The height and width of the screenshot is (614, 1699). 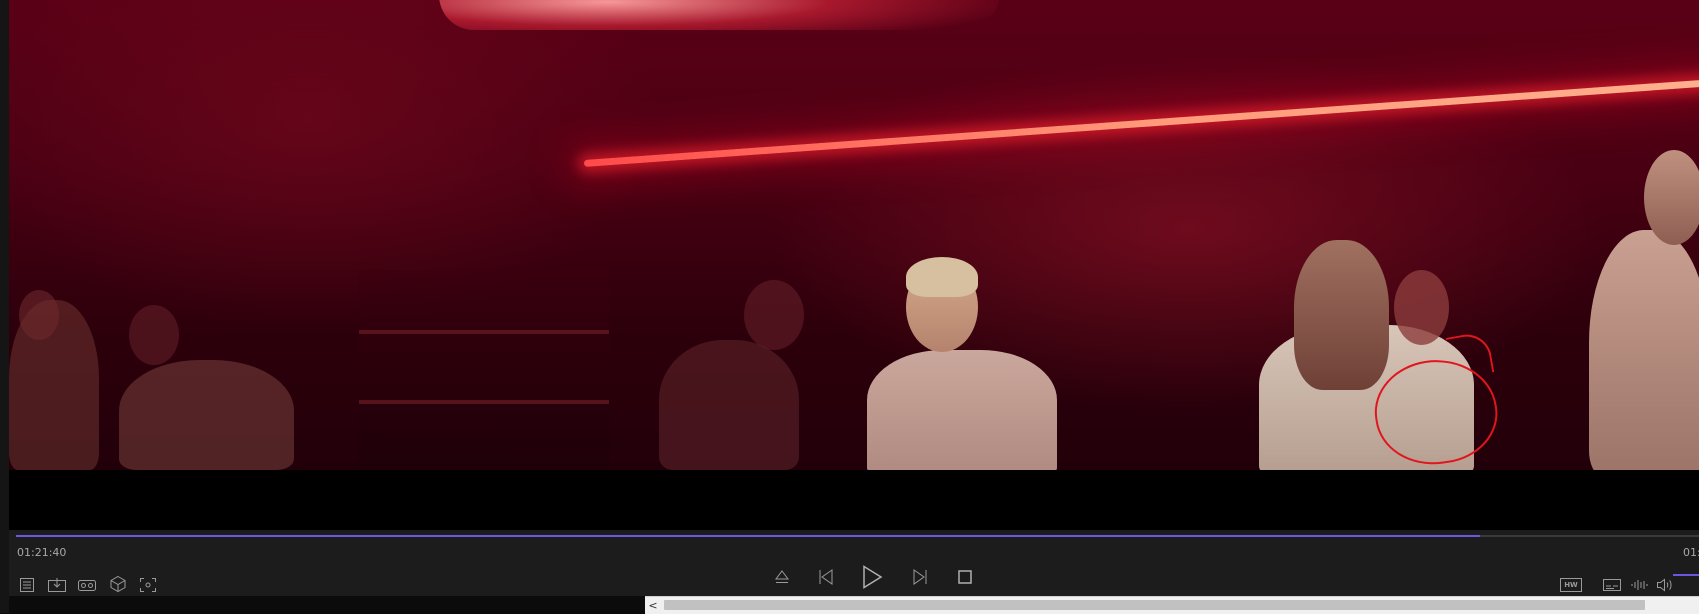 I want to click on eject-icon, so click(x=782, y=576).